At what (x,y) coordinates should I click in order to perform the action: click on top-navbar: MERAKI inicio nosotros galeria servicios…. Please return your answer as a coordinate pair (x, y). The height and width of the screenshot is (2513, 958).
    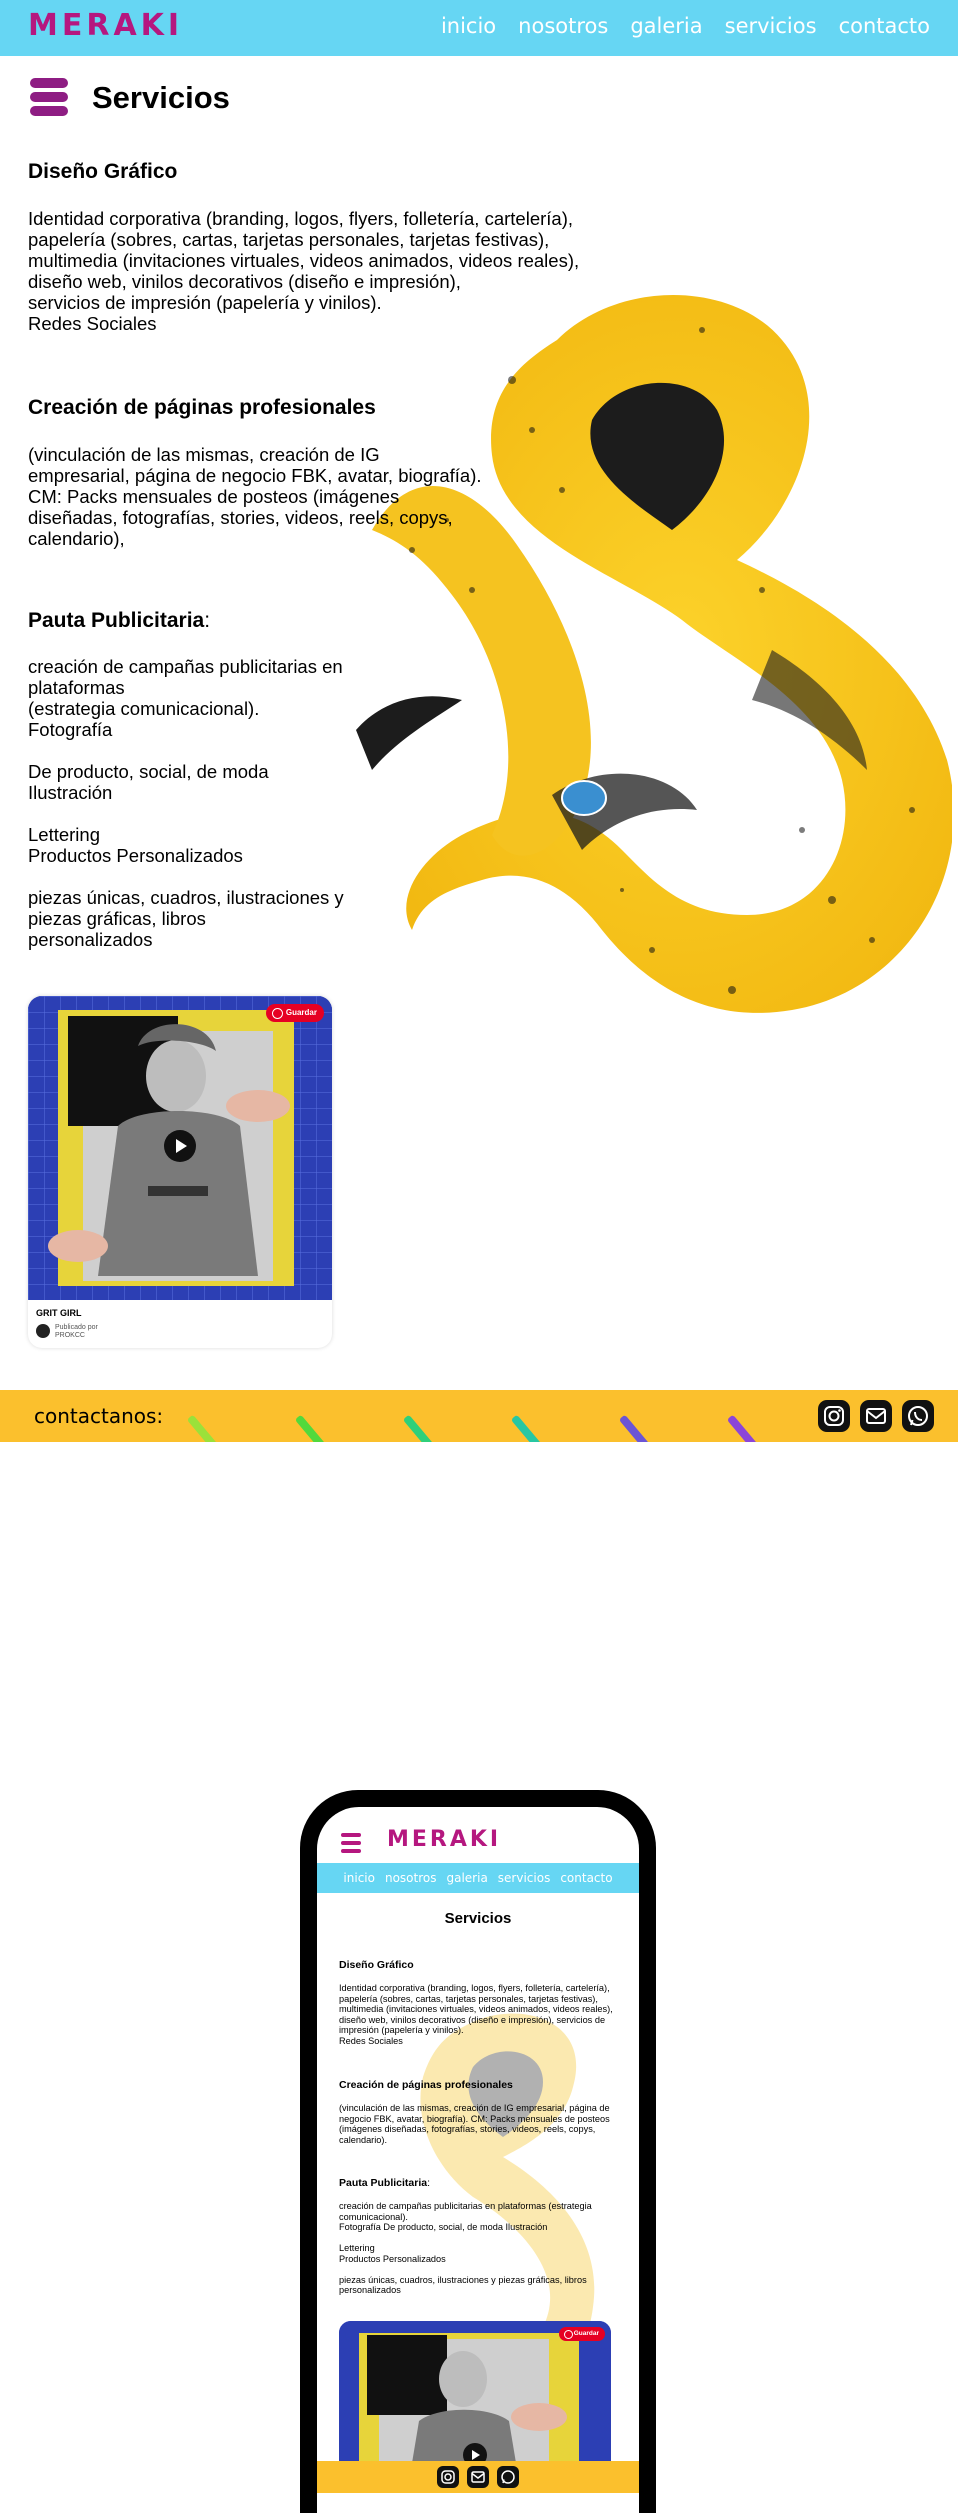
    Looking at the image, I should click on (479, 28).